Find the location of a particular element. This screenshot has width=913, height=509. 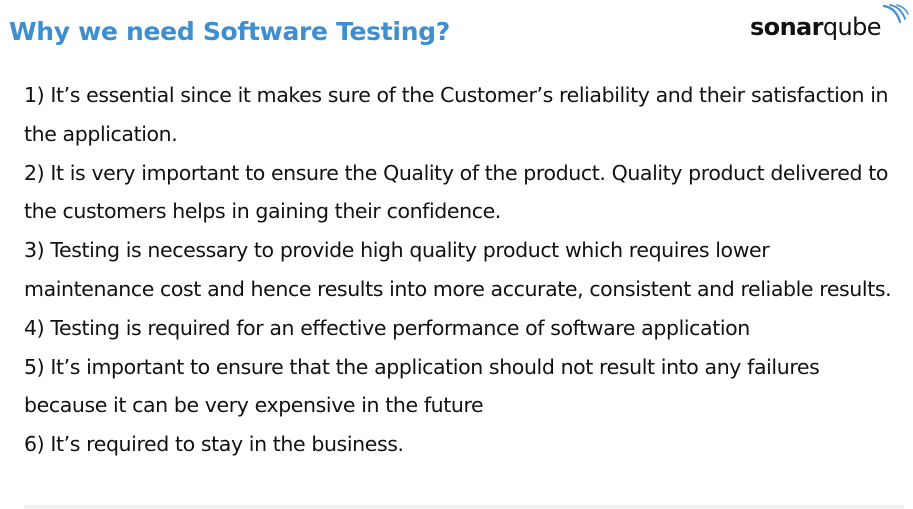

sonarqube-logo: sonarqube is located at coordinates (830, 23).